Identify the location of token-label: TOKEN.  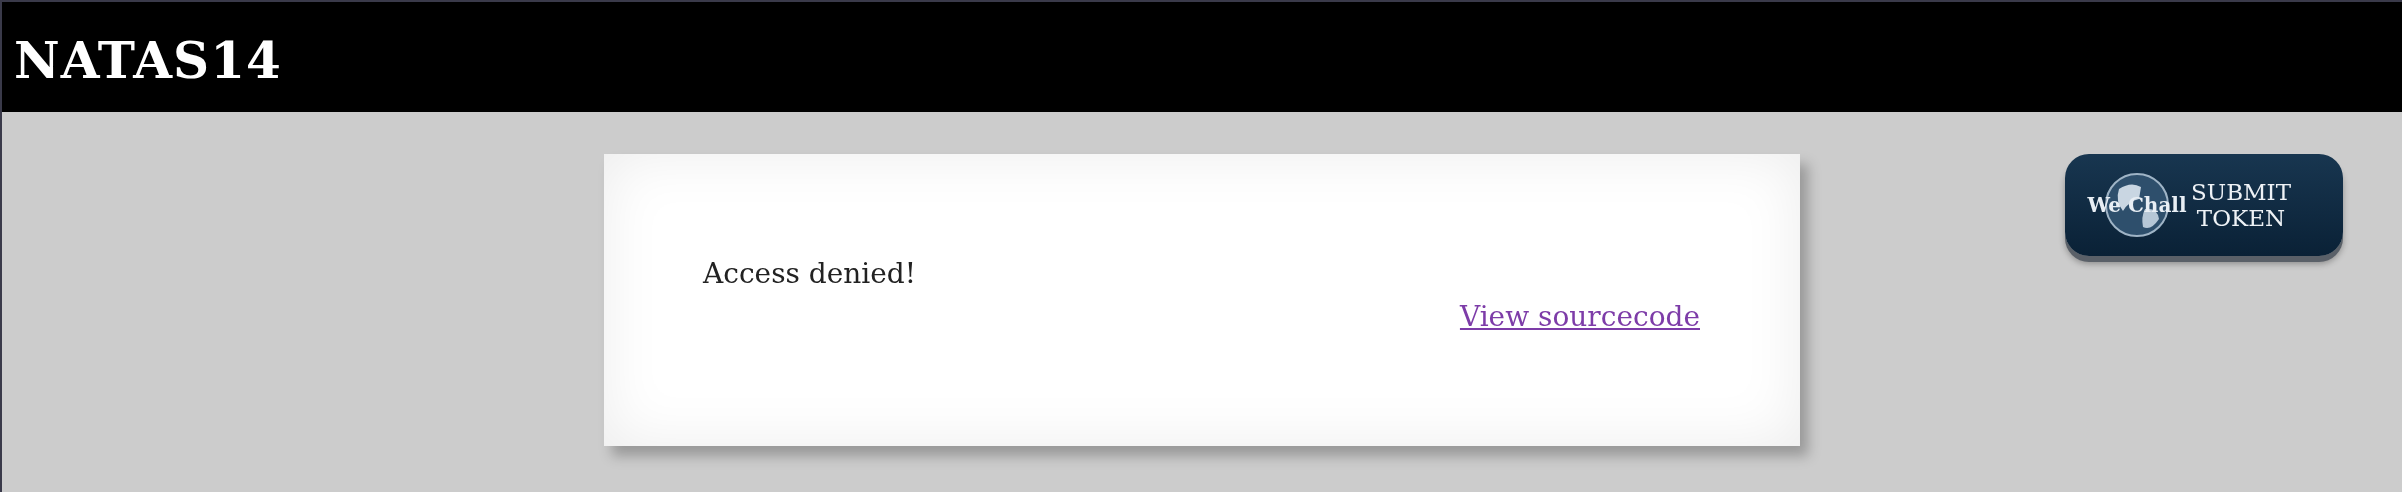
(2241, 218).